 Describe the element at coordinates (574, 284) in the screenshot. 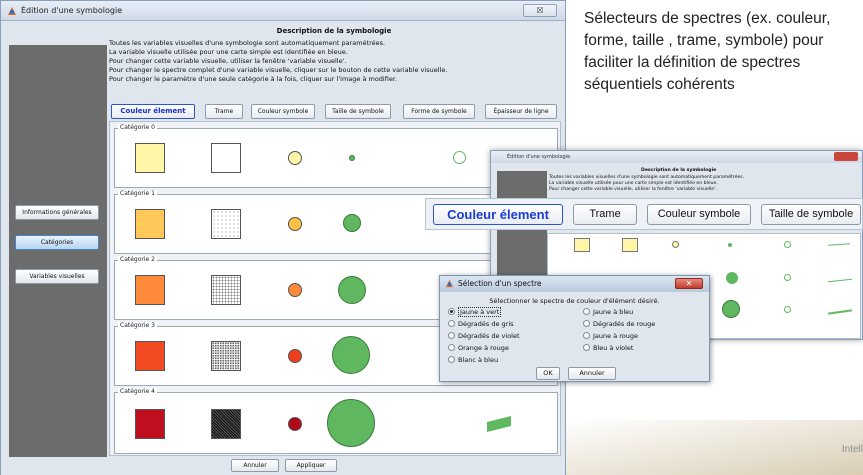

I see `dialog-titlebar: Sélection d'un spectre ✕` at that location.